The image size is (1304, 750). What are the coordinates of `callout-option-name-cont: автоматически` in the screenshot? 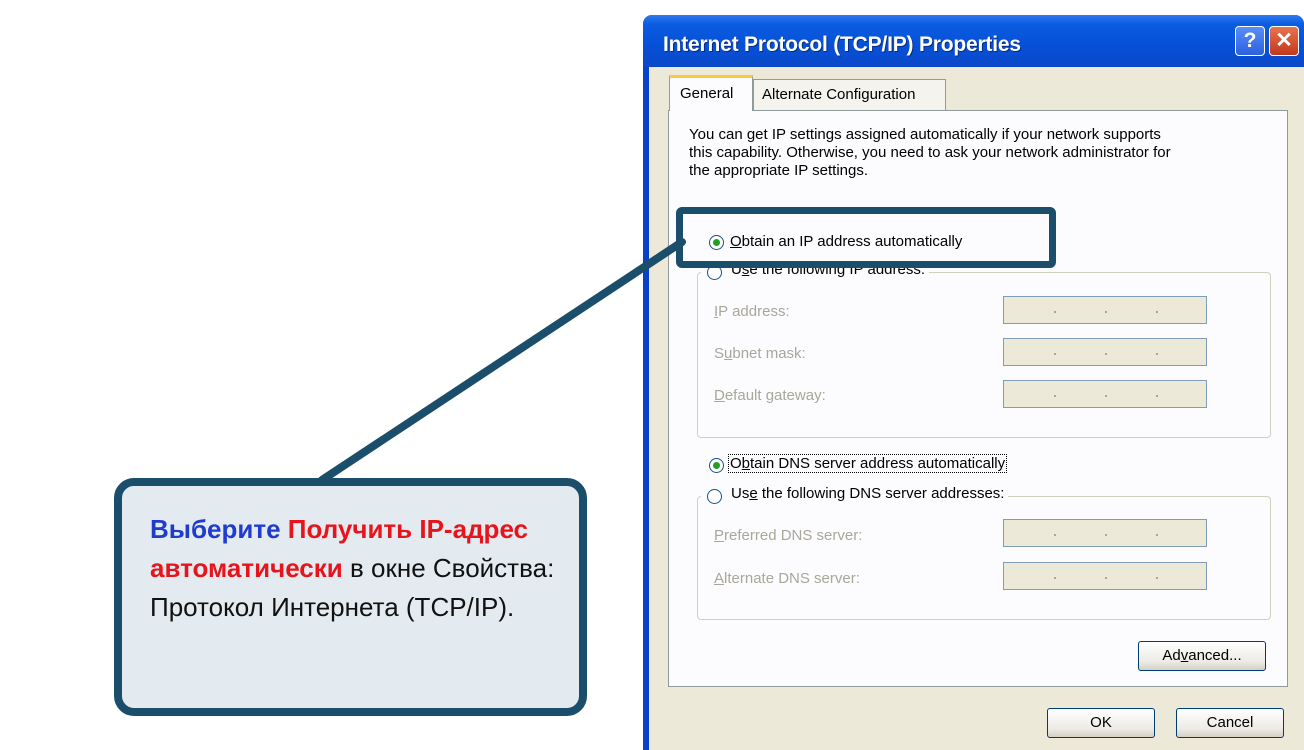 It's located at (246, 568).